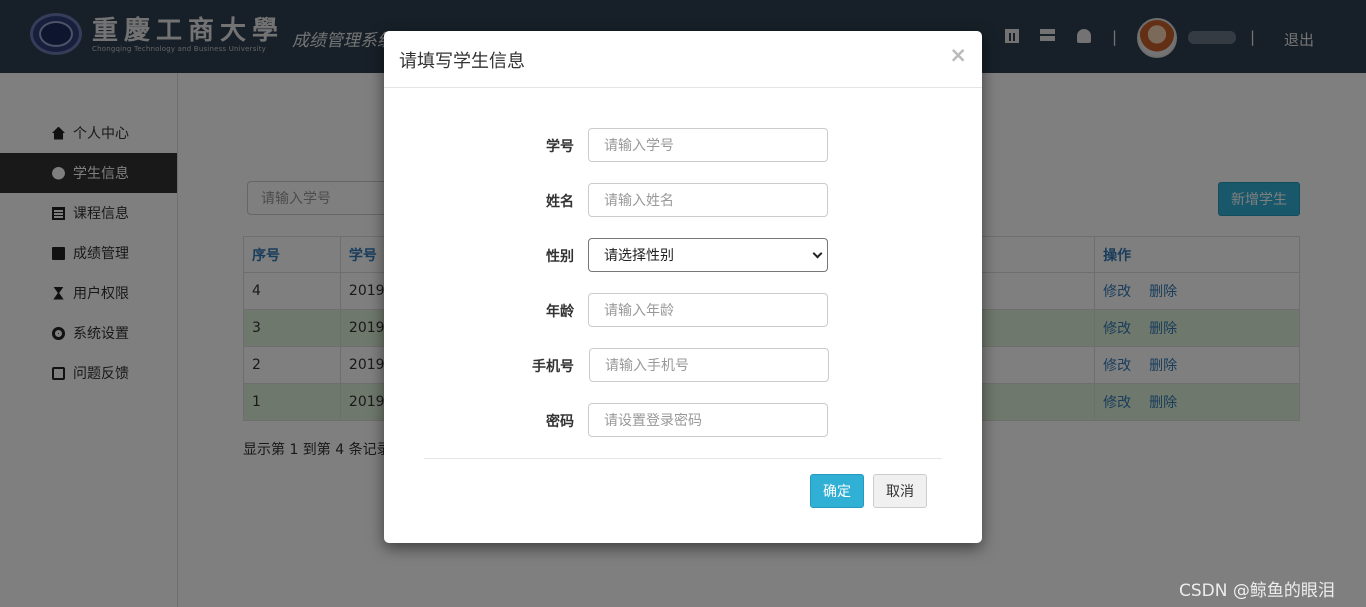 This screenshot has height=607, width=1366. What do you see at coordinates (647, 366) in the screenshot?
I see `phone-placeholder: 请输入手机号` at bounding box center [647, 366].